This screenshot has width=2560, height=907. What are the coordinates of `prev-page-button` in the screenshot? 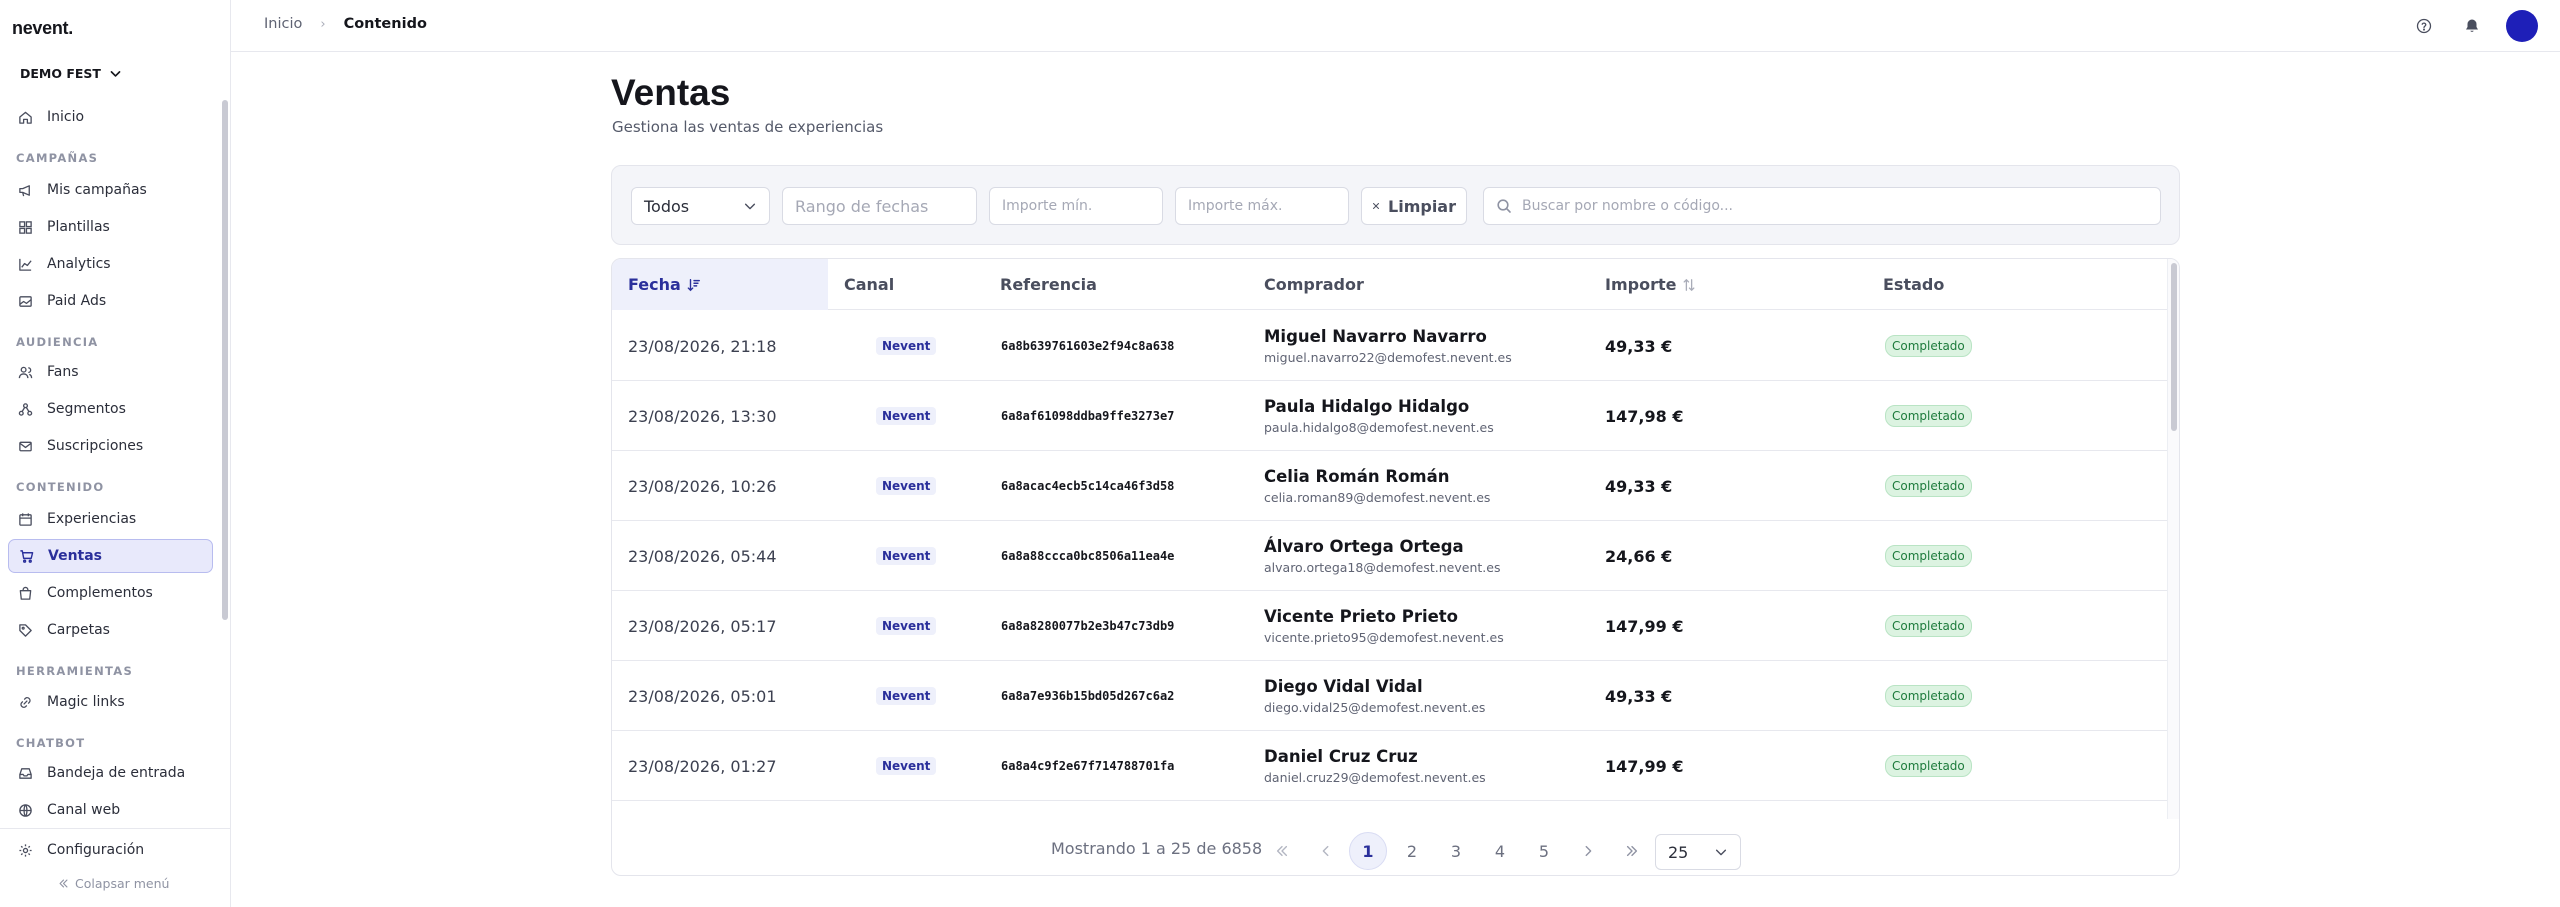 It's located at (1326, 851).